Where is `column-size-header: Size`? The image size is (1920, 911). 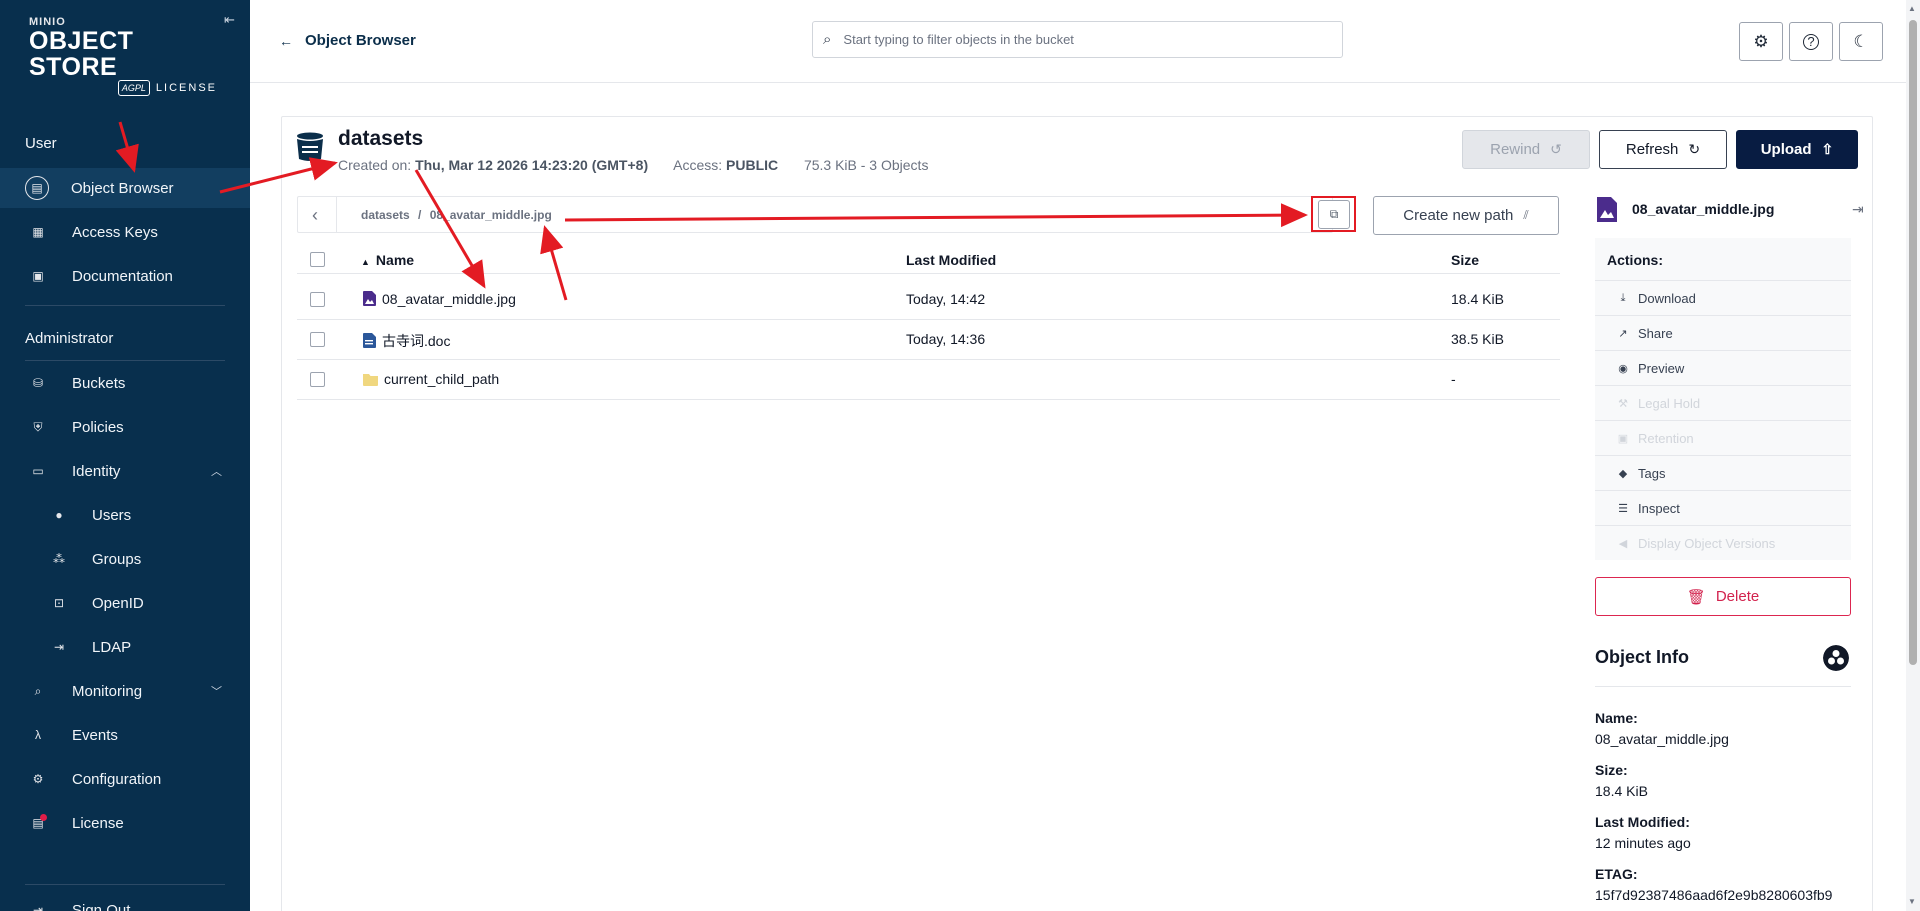 column-size-header: Size is located at coordinates (1465, 260).